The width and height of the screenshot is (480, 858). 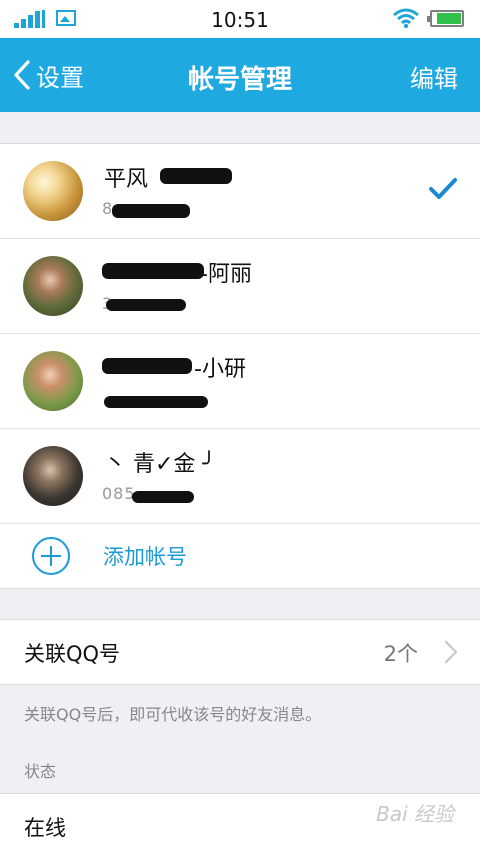 What do you see at coordinates (226, 274) in the screenshot?
I see `account-name: -阿丽` at bounding box center [226, 274].